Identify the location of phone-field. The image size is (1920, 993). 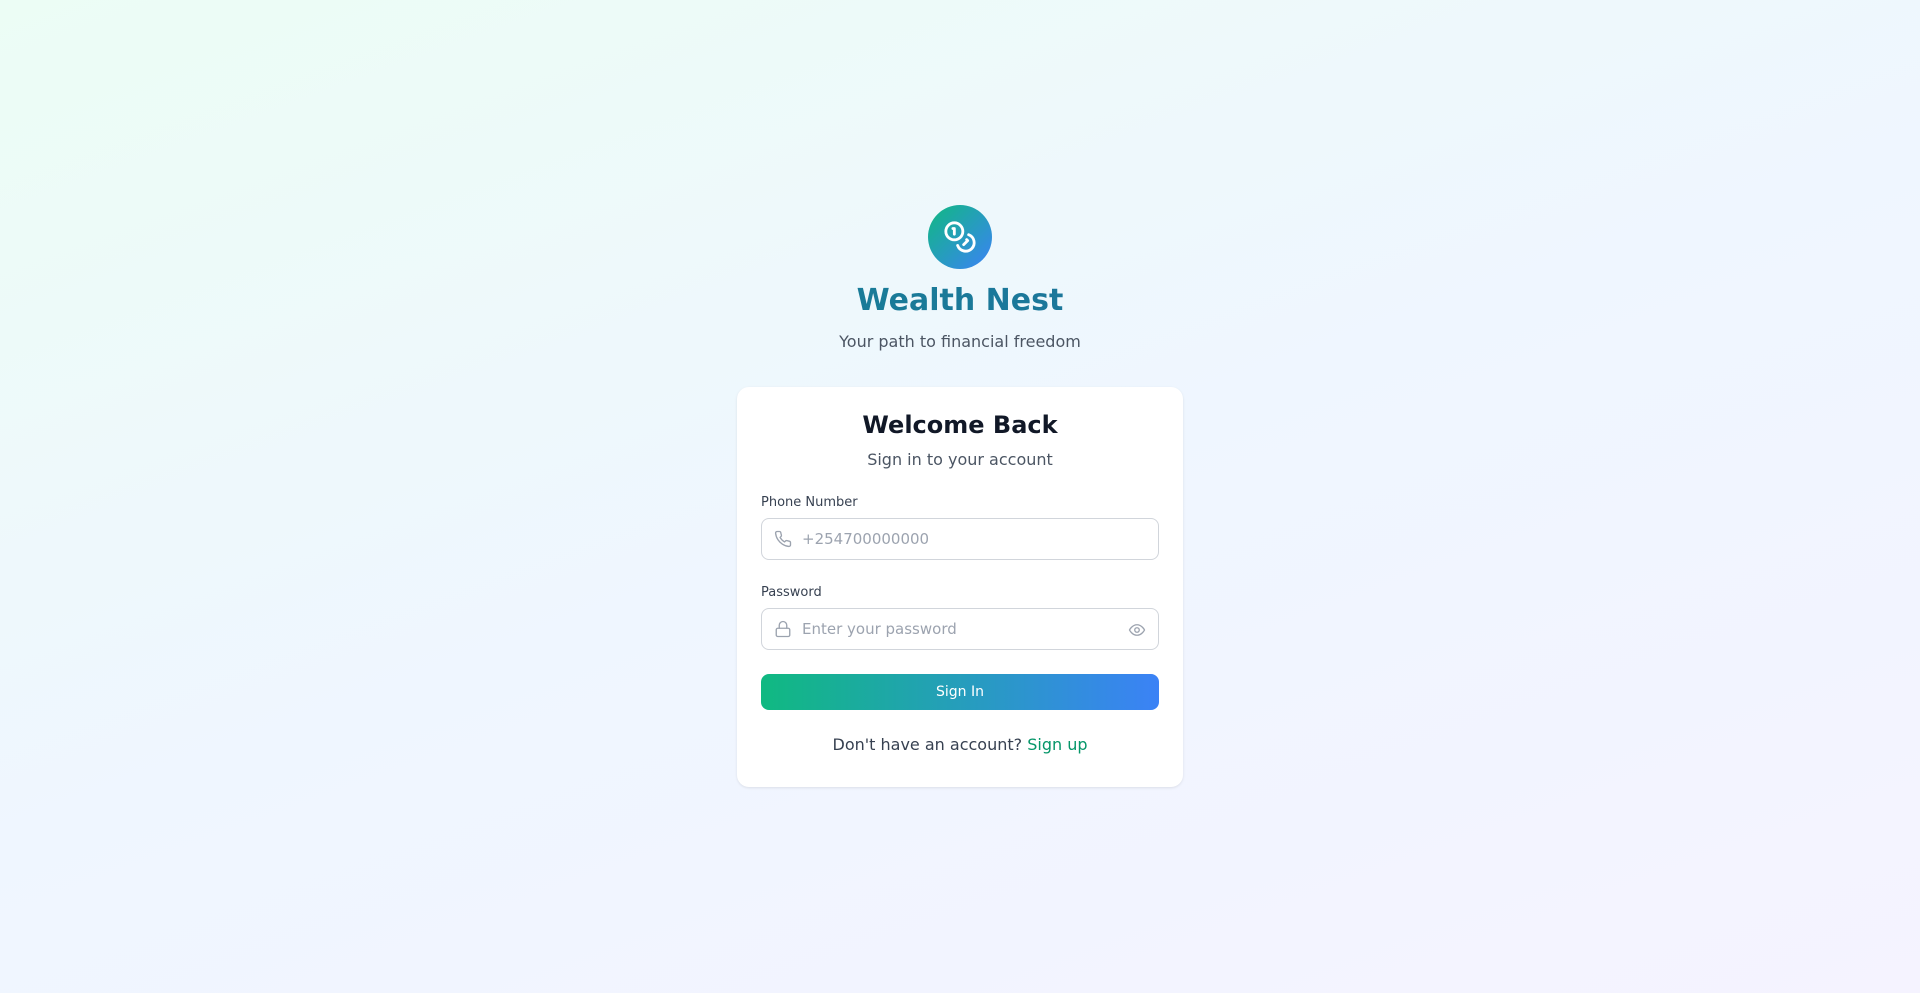
(960, 539).